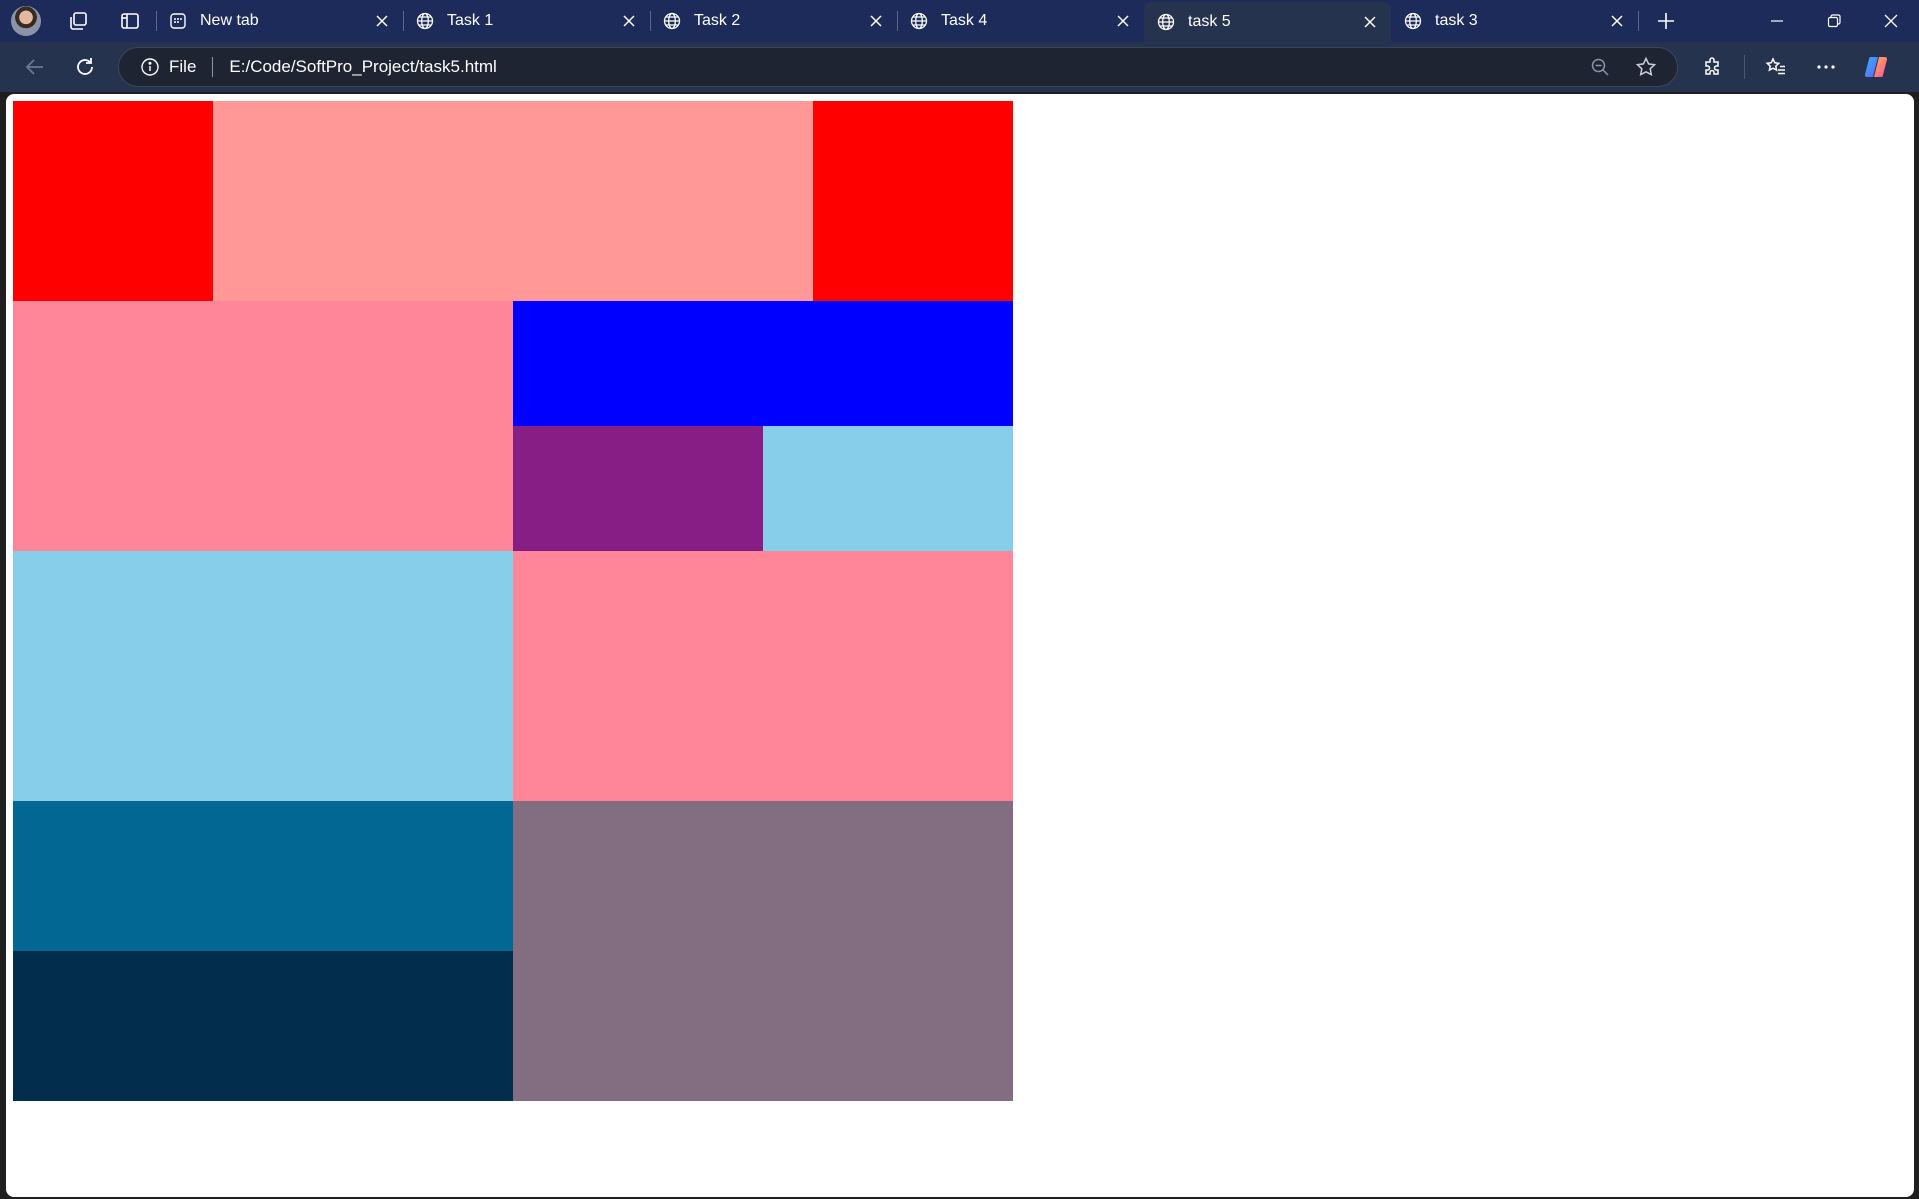 Image resolution: width=1919 pixels, height=1199 pixels. I want to click on minimize-button, so click(1776, 21).